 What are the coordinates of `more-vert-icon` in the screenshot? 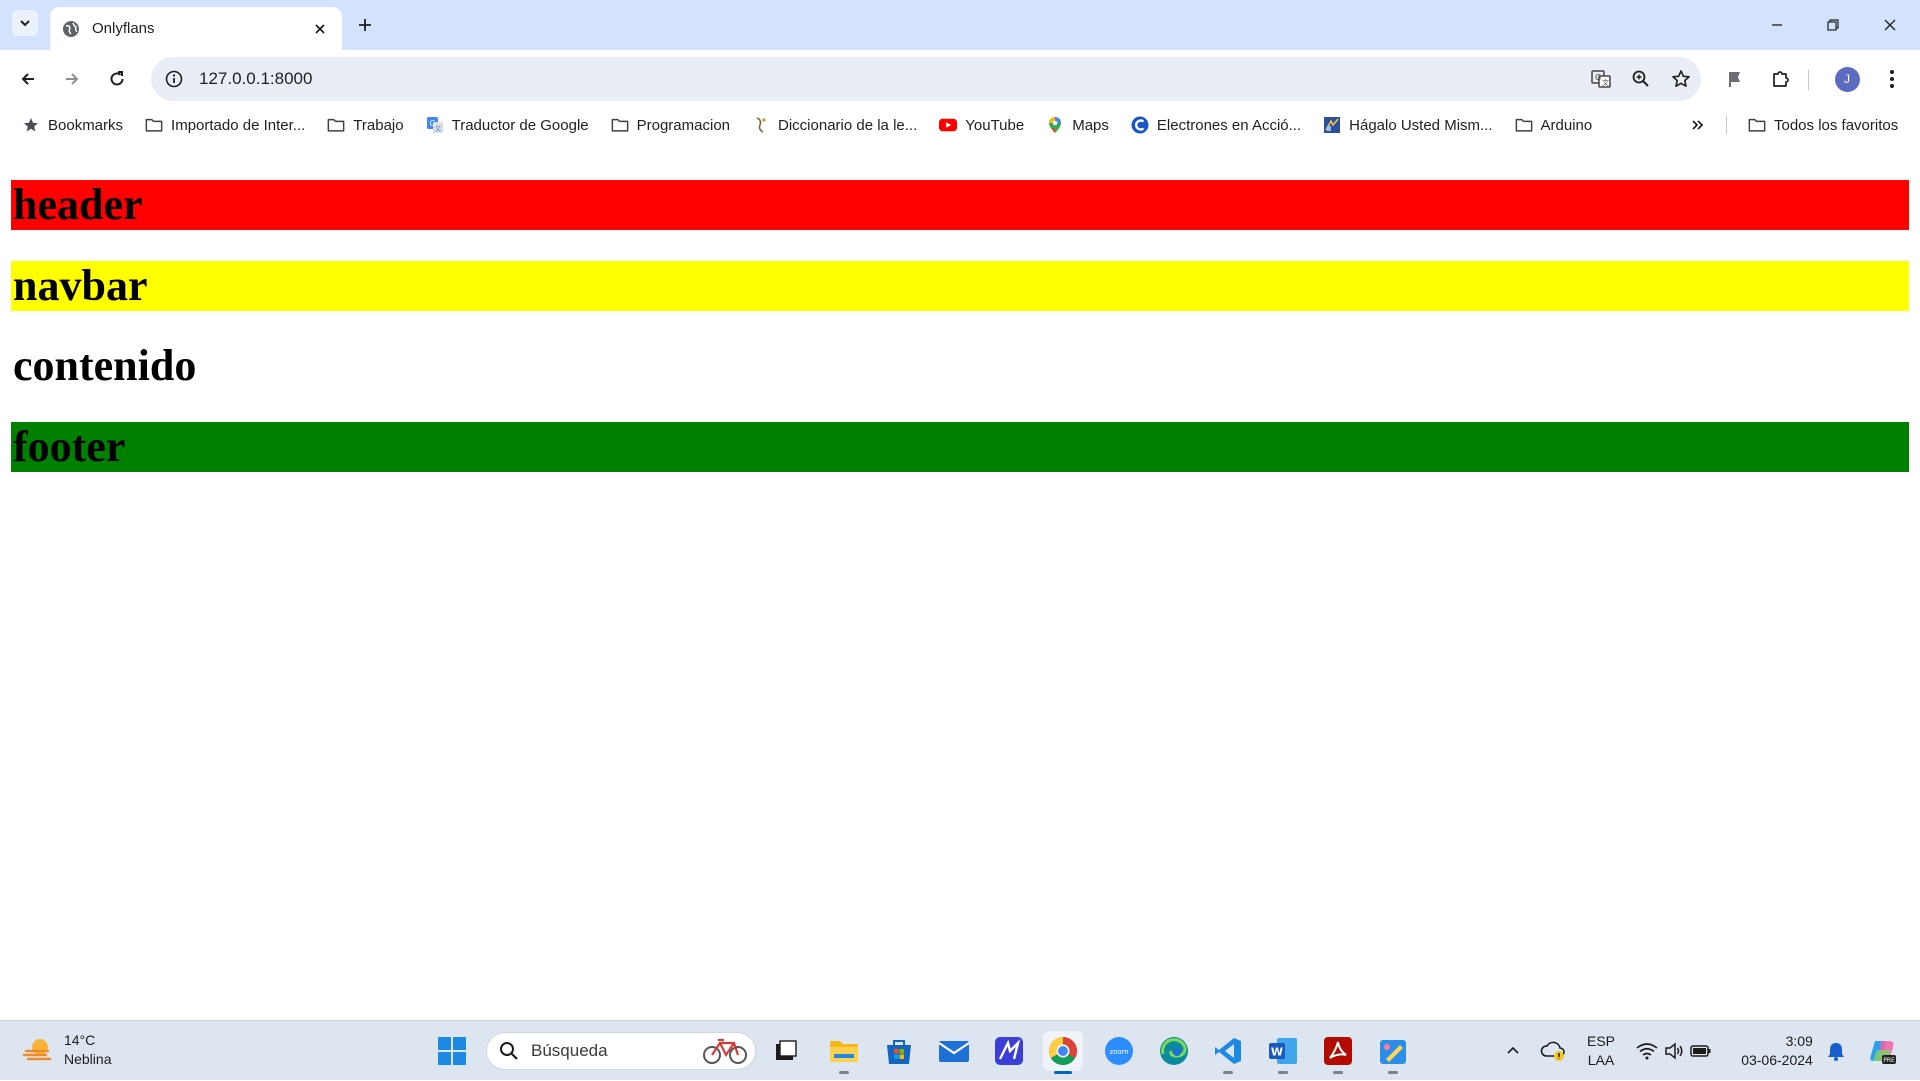 It's located at (1892, 79).